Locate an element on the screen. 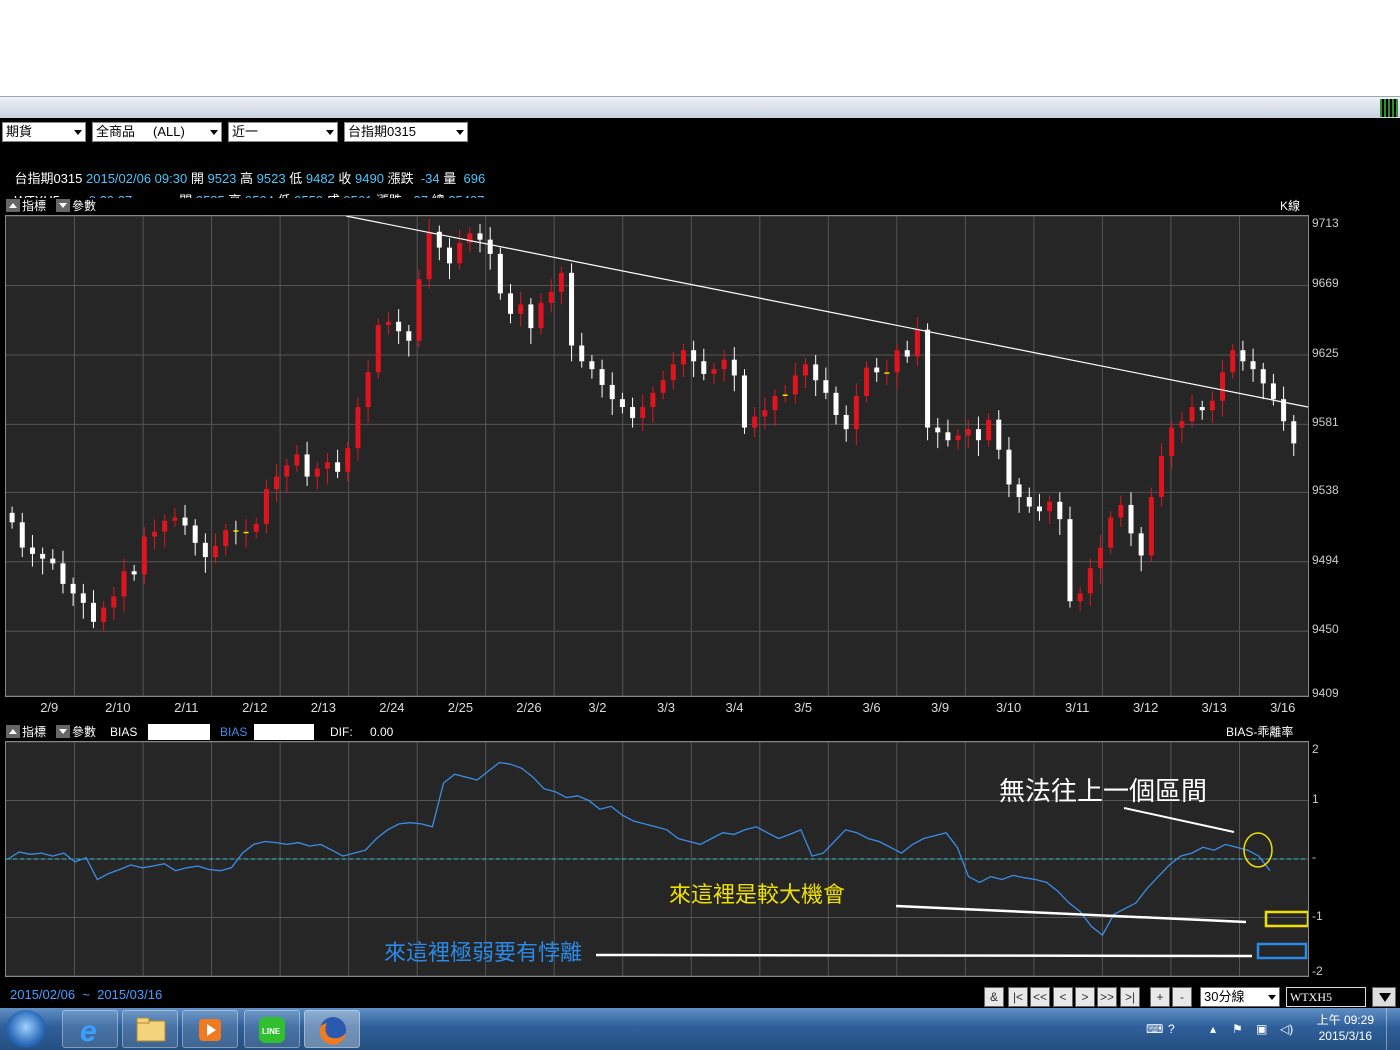 The image size is (1400, 1050). nav-button: + is located at coordinates (1160, 997).